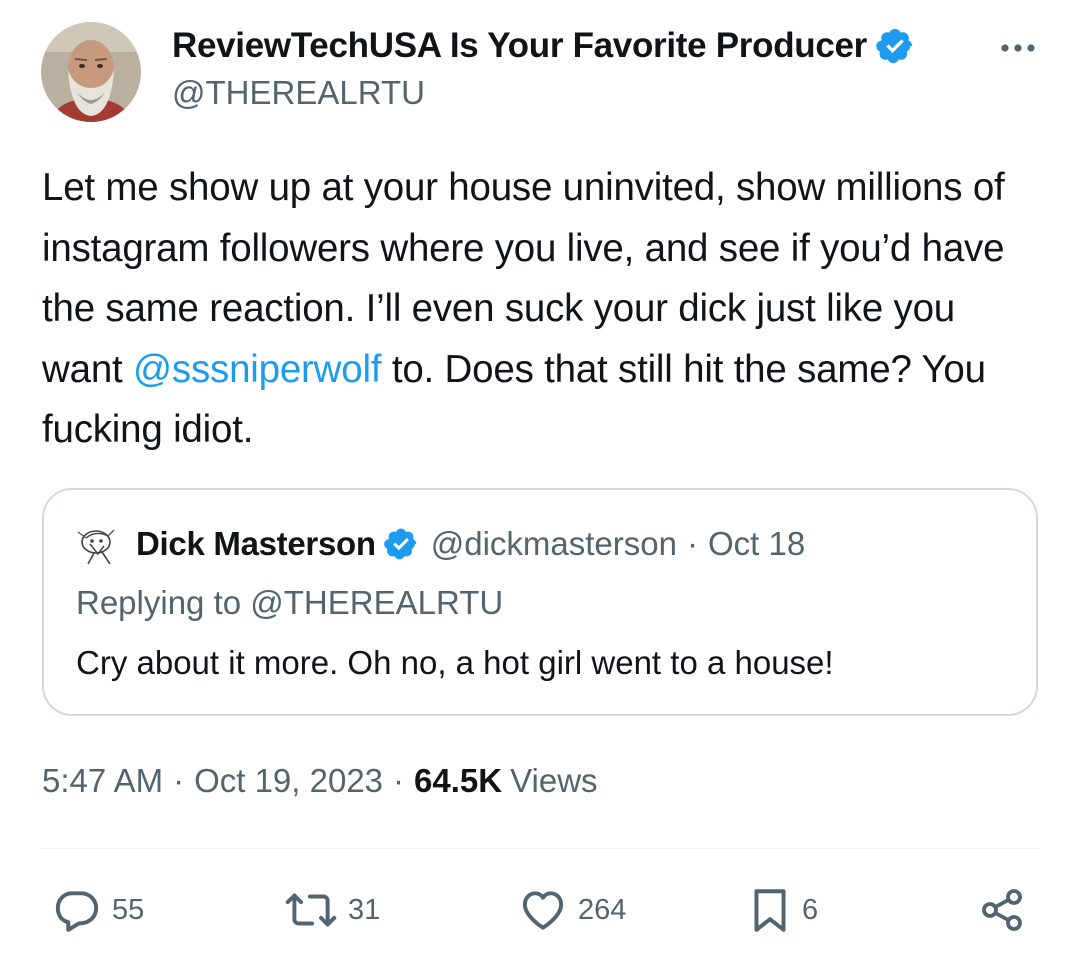 Image resolution: width=1080 pixels, height=960 pixels. What do you see at coordinates (756, 544) in the screenshot?
I see `quote-date: Oct 18` at bounding box center [756, 544].